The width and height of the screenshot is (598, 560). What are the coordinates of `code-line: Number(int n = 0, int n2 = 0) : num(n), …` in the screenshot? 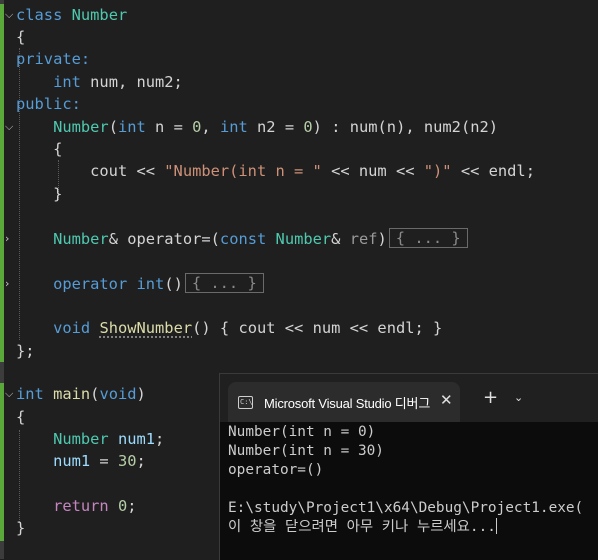 It's located at (257, 127).